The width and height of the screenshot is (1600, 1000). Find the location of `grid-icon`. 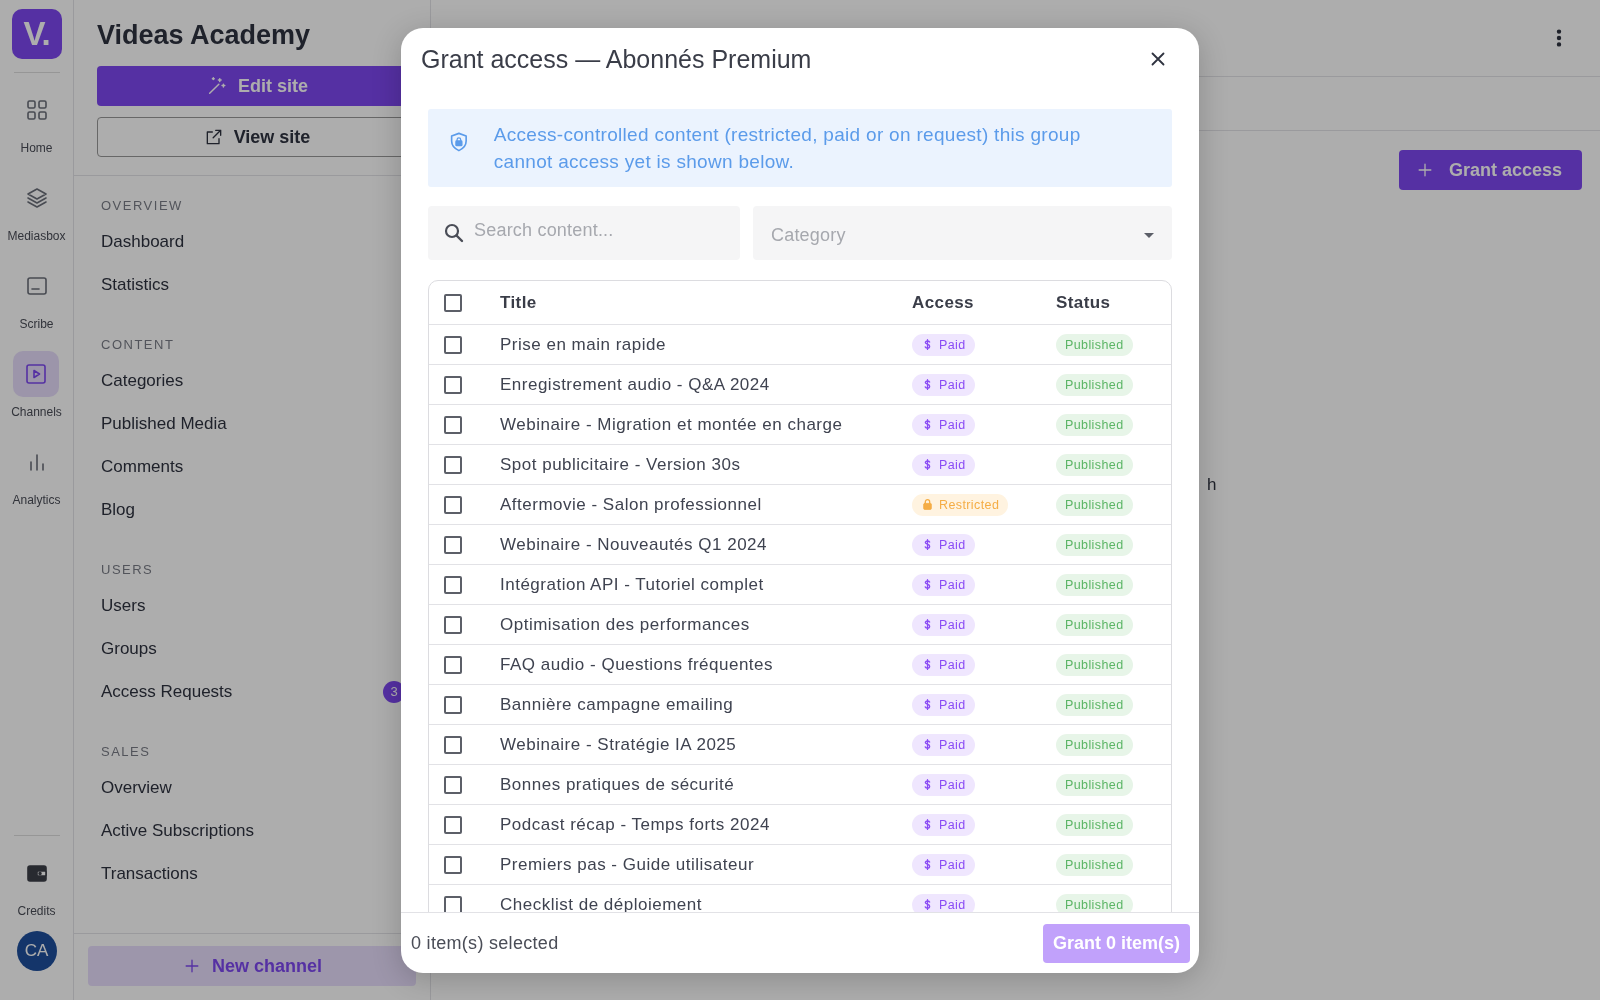

grid-icon is located at coordinates (36, 110).